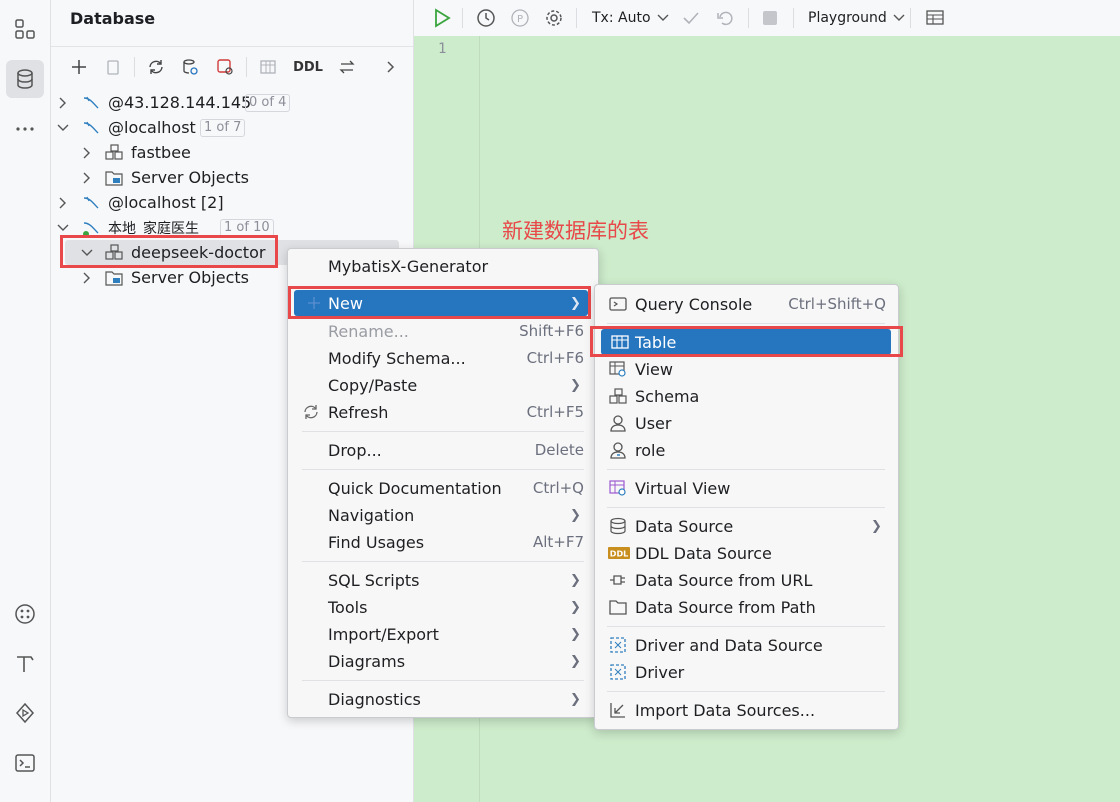 The image size is (1120, 802). I want to click on url-plug-icon, so click(617, 580).